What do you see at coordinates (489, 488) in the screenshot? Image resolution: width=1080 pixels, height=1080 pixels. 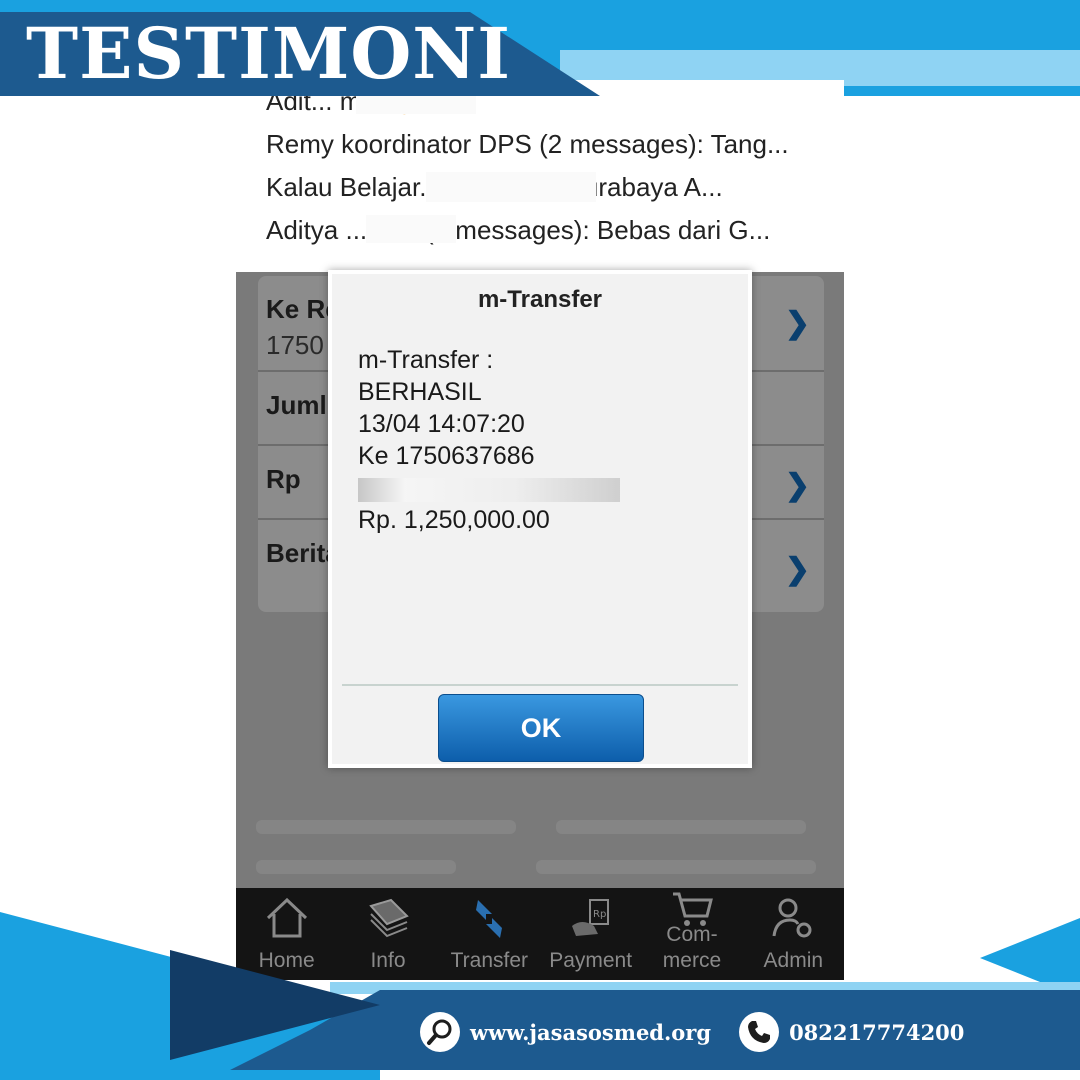 I see `redacted-recipient-name` at bounding box center [489, 488].